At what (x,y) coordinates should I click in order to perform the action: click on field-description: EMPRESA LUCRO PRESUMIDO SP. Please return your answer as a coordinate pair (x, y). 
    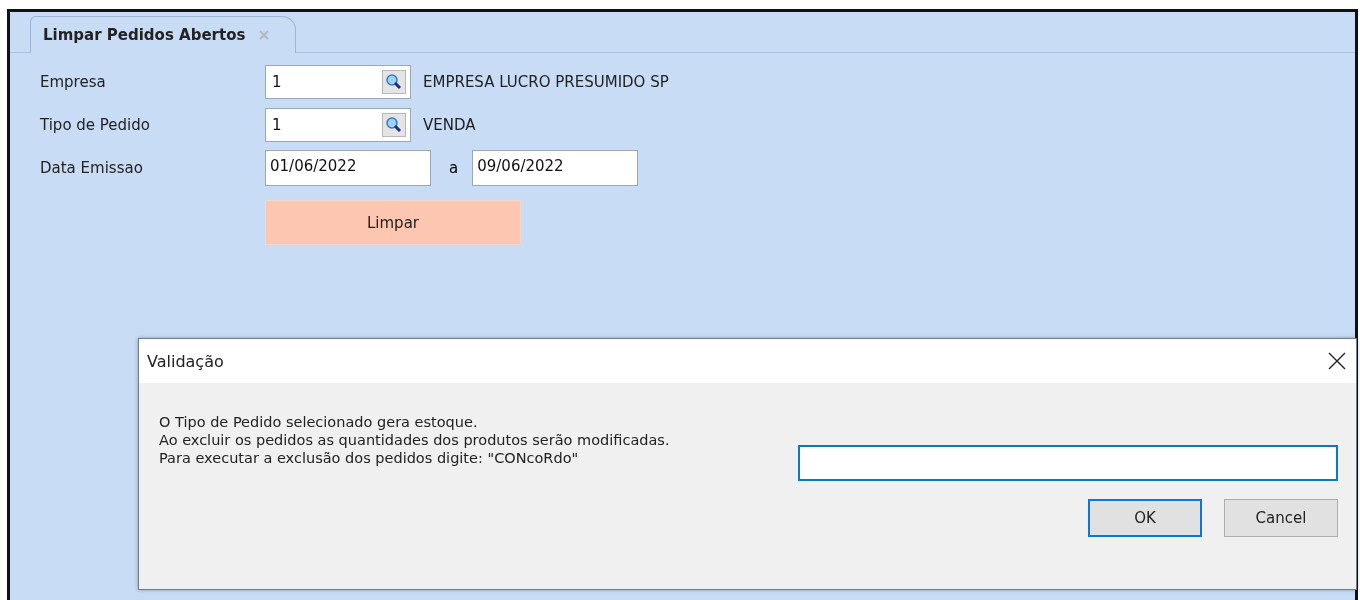
    Looking at the image, I should click on (546, 81).